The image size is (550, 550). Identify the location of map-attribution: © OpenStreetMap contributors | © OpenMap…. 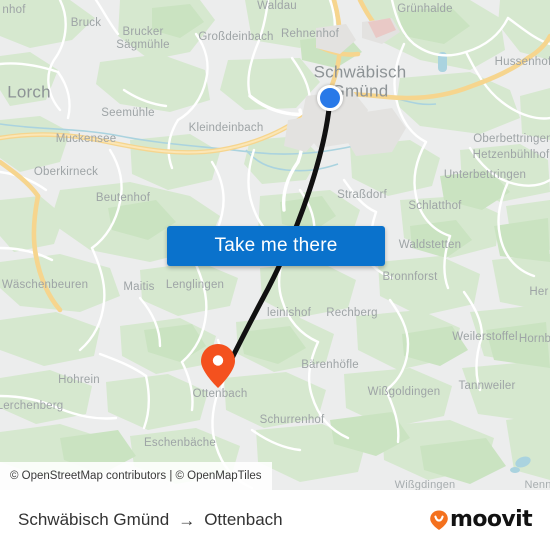
(136, 476).